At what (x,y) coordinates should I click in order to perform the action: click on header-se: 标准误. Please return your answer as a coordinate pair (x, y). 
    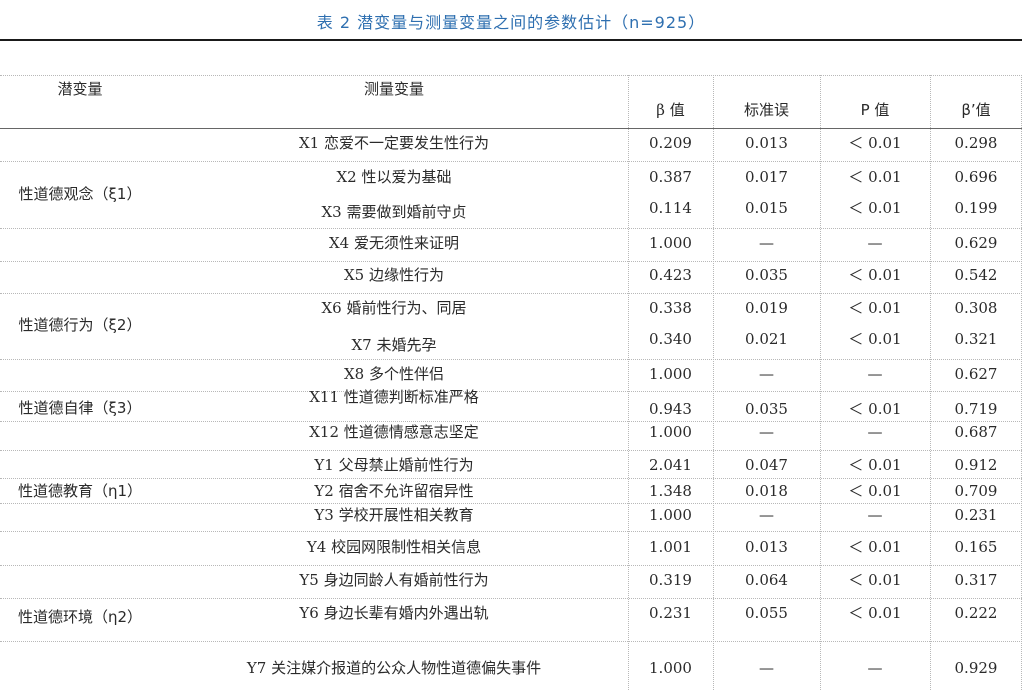
    Looking at the image, I should click on (766, 110).